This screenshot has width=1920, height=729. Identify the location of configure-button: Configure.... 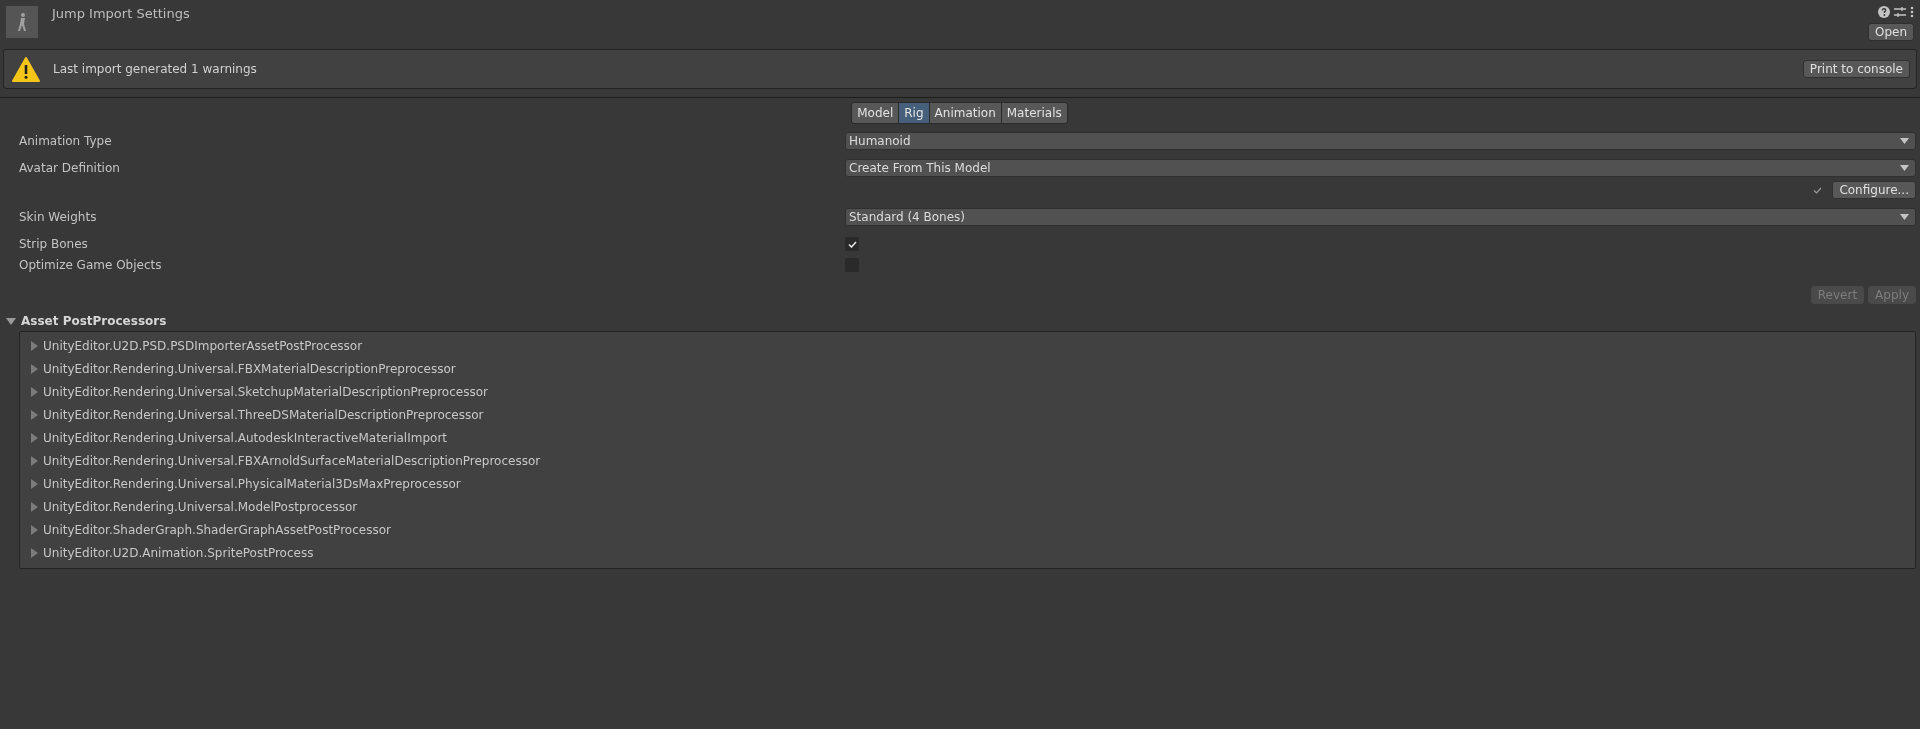
(1874, 190).